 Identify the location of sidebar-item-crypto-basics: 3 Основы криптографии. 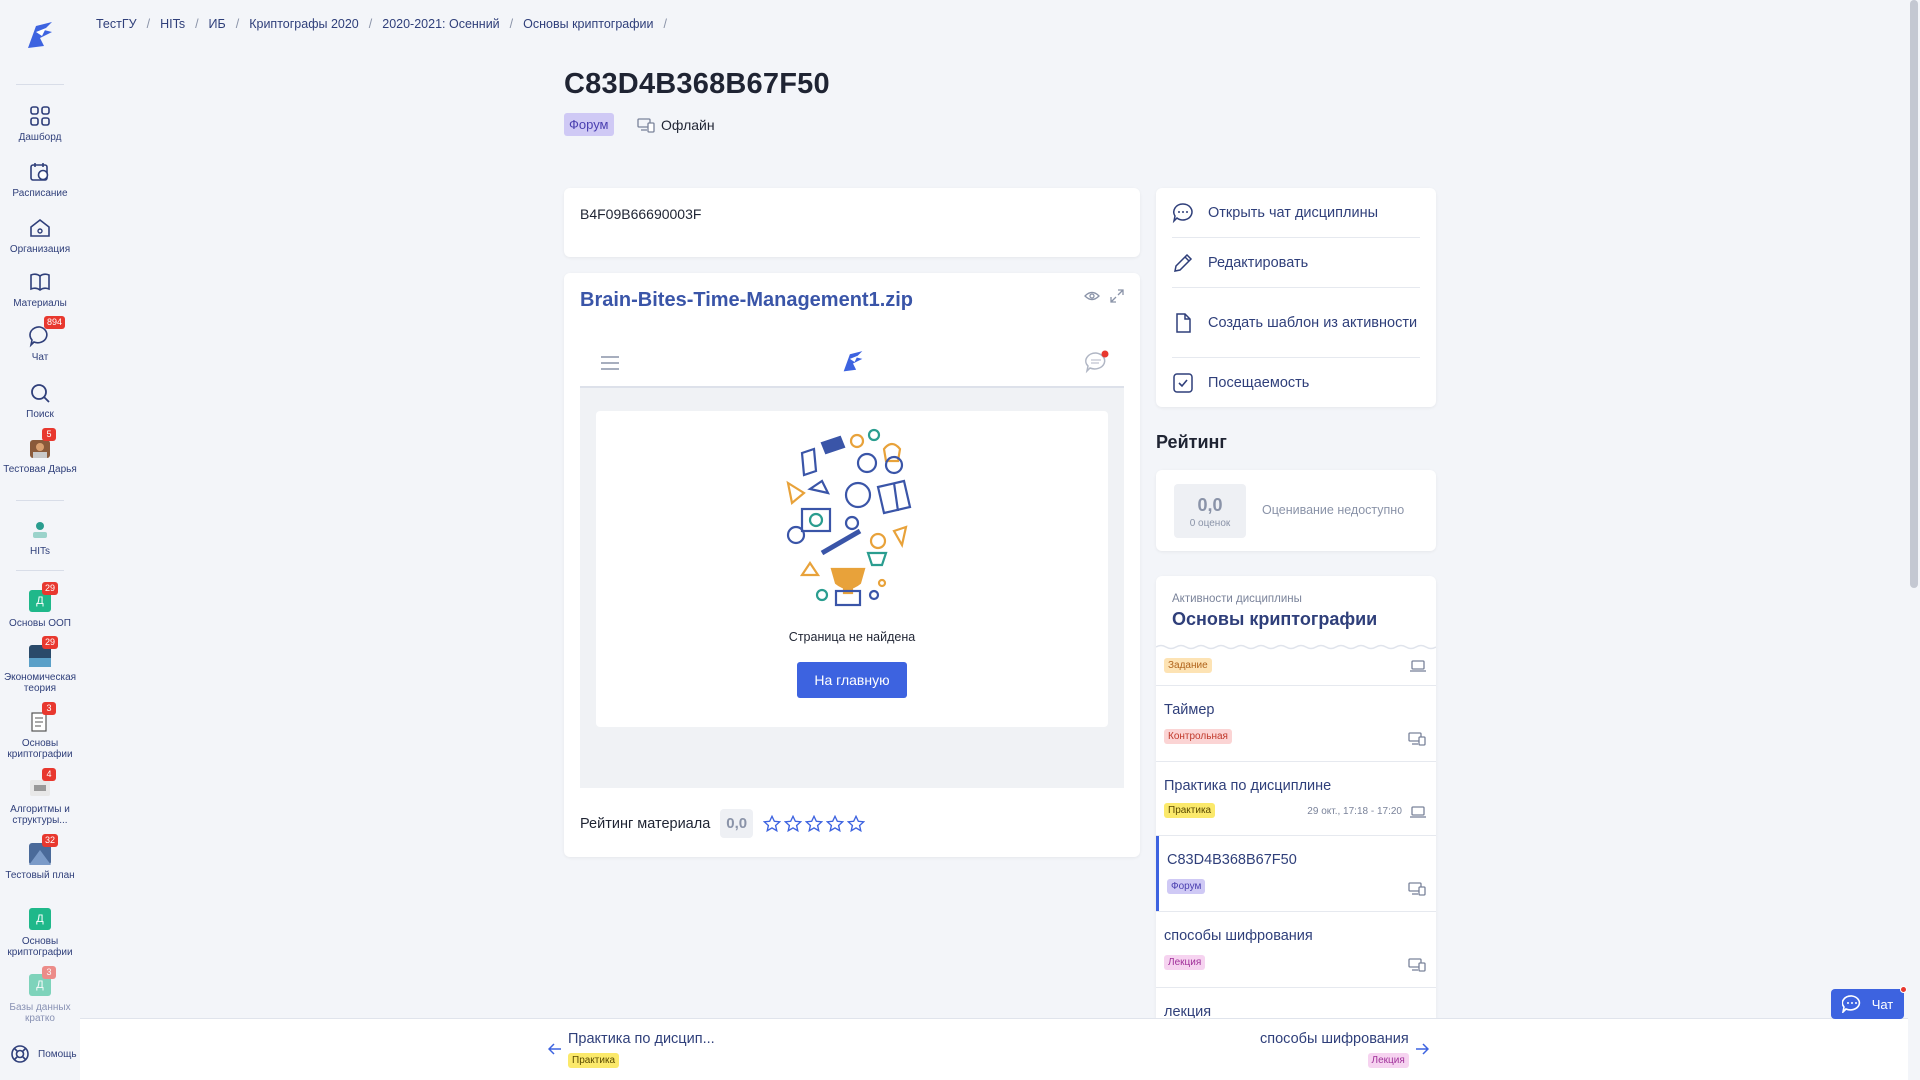
(40, 731).